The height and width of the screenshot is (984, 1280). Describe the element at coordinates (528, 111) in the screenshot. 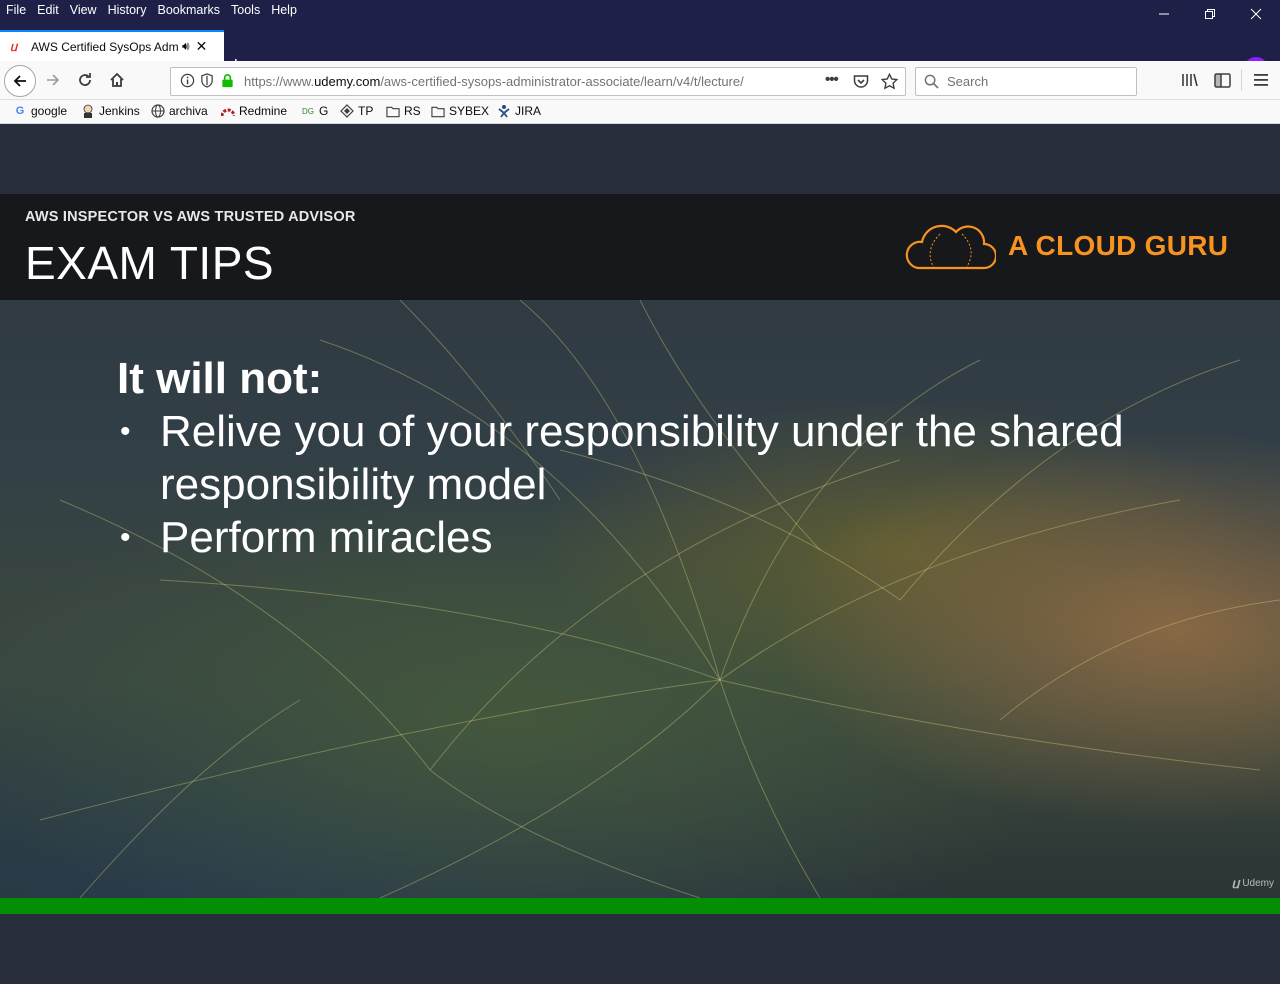

I see `bookmark-label: JIRA` at that location.